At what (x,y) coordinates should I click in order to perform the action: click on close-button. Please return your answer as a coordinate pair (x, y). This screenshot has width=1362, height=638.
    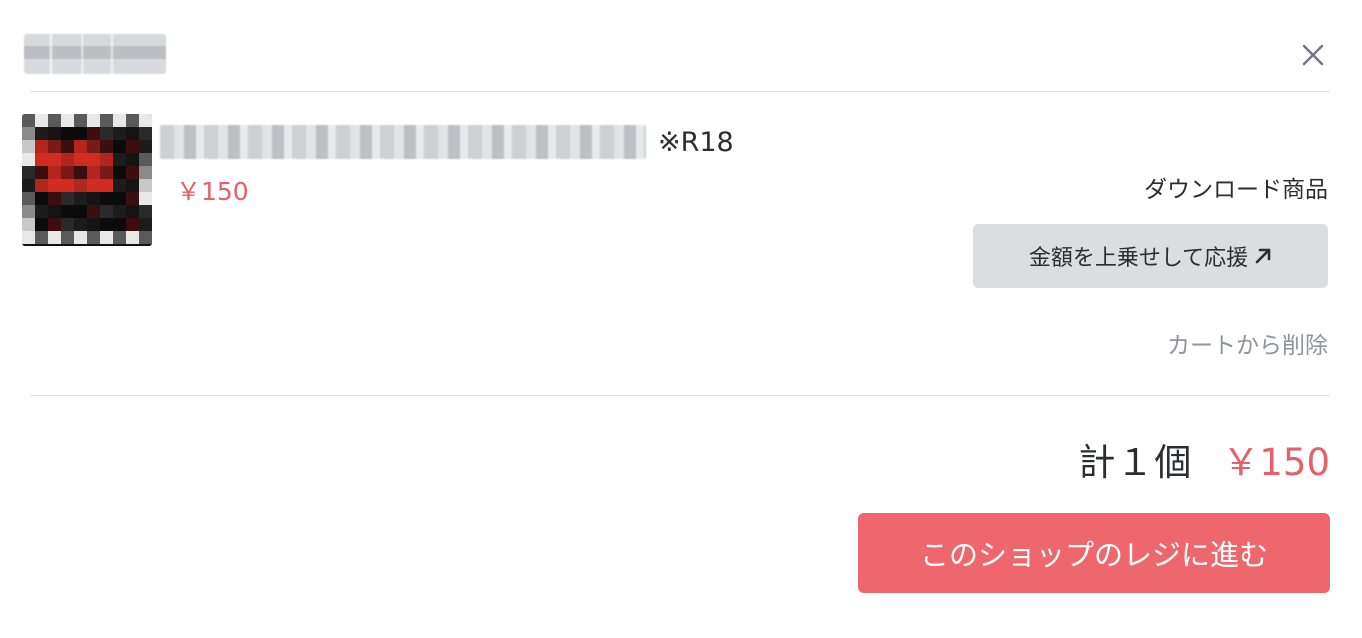
    Looking at the image, I should click on (1313, 55).